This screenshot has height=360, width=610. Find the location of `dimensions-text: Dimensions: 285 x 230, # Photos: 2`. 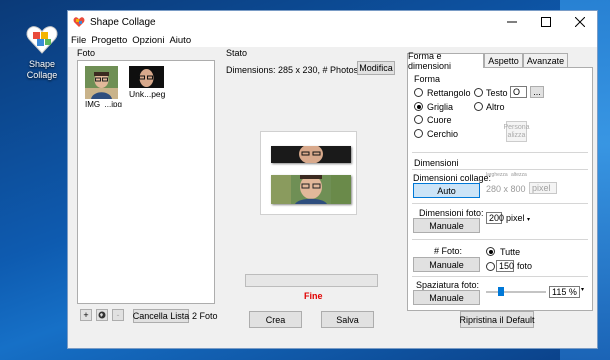

dimensions-text: Dimensions: 285 x 230, # Photos: 2 is located at coordinates (297, 70).